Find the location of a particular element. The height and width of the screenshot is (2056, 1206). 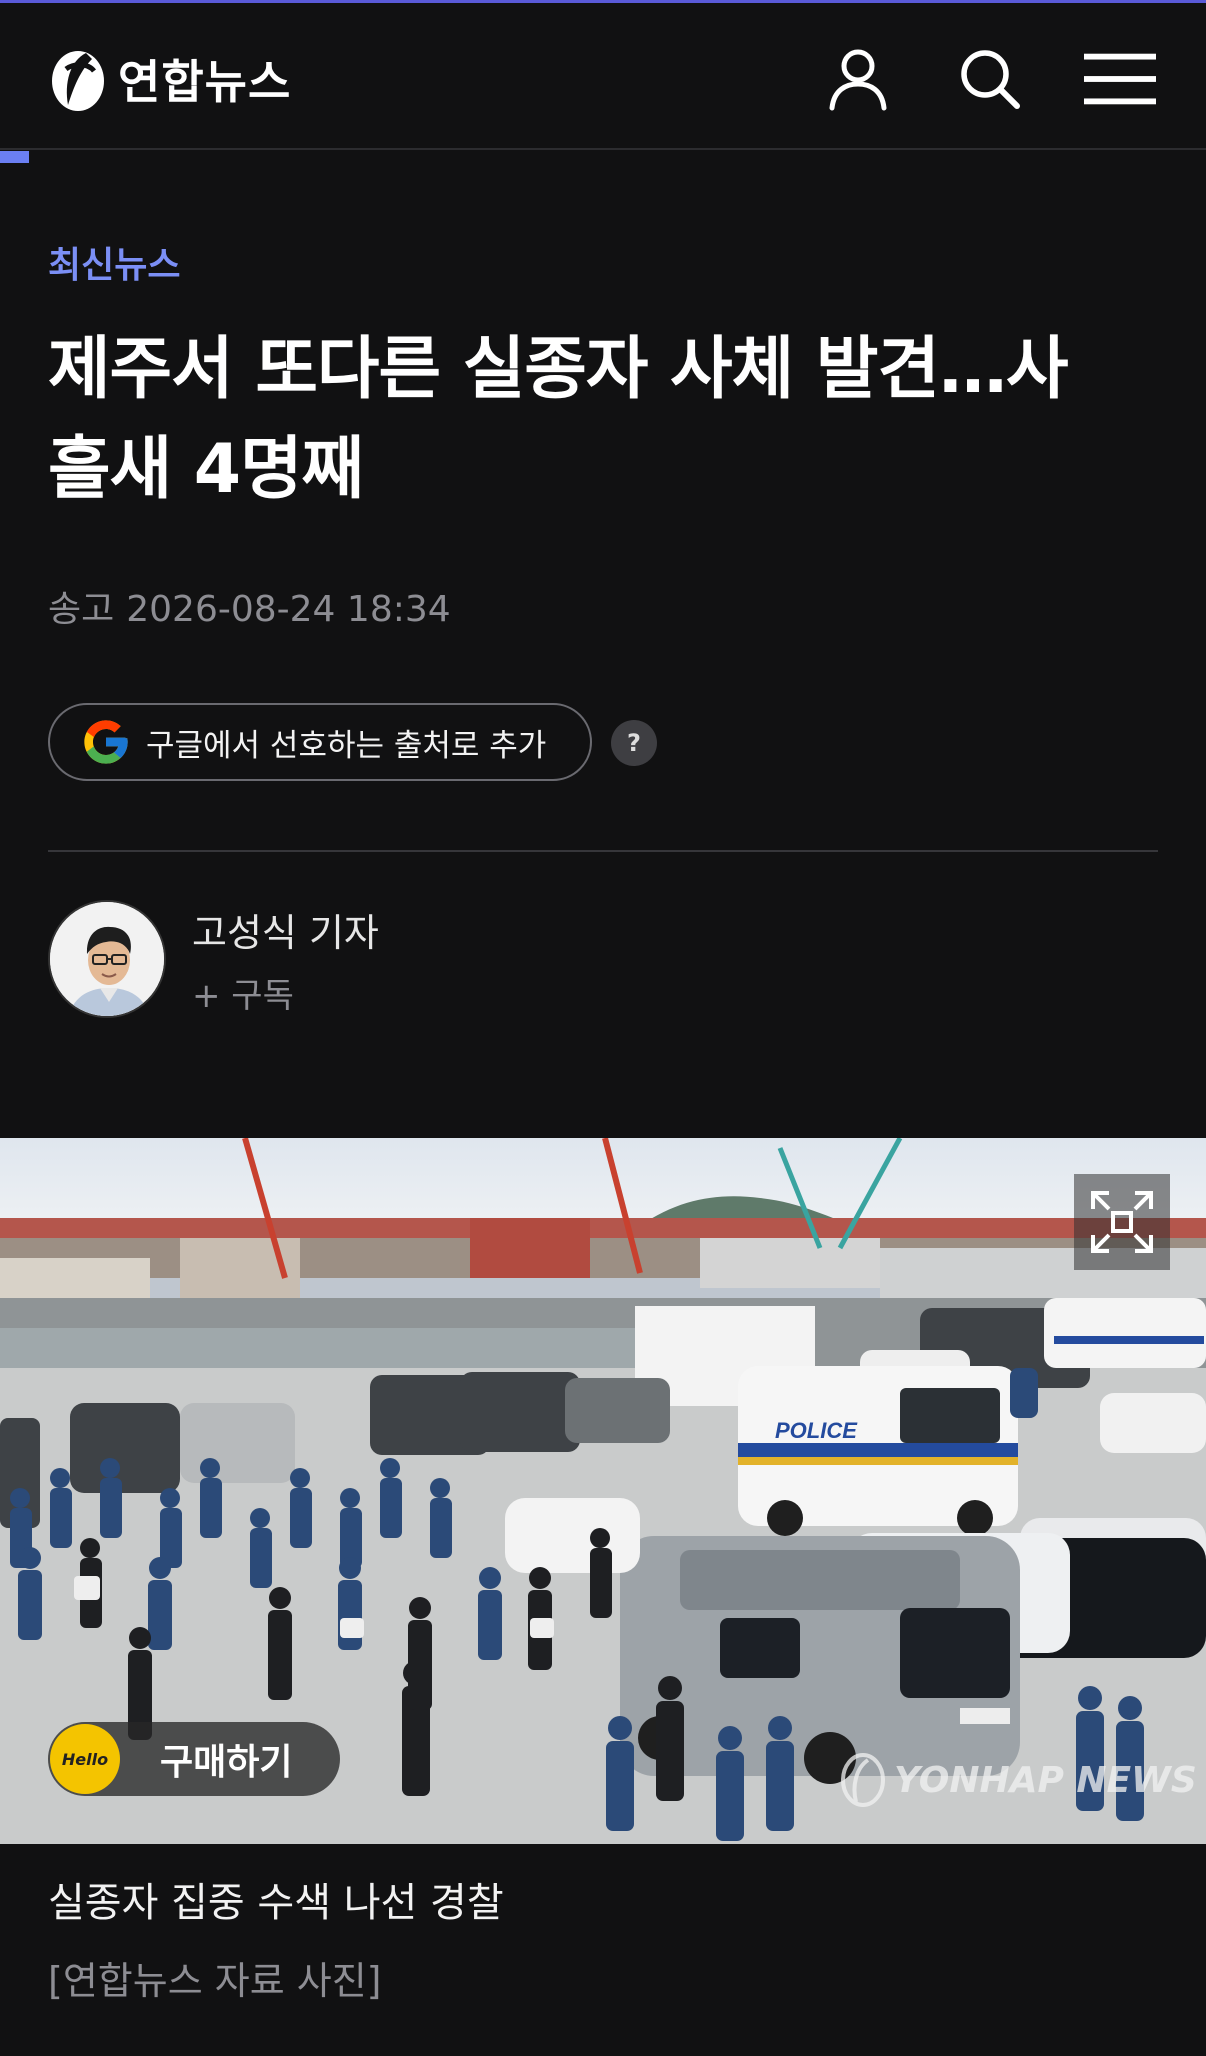

article-headline: 제주서 또다른 실종자 사체 발견…사 흘새 4명째 is located at coordinates (613, 420).